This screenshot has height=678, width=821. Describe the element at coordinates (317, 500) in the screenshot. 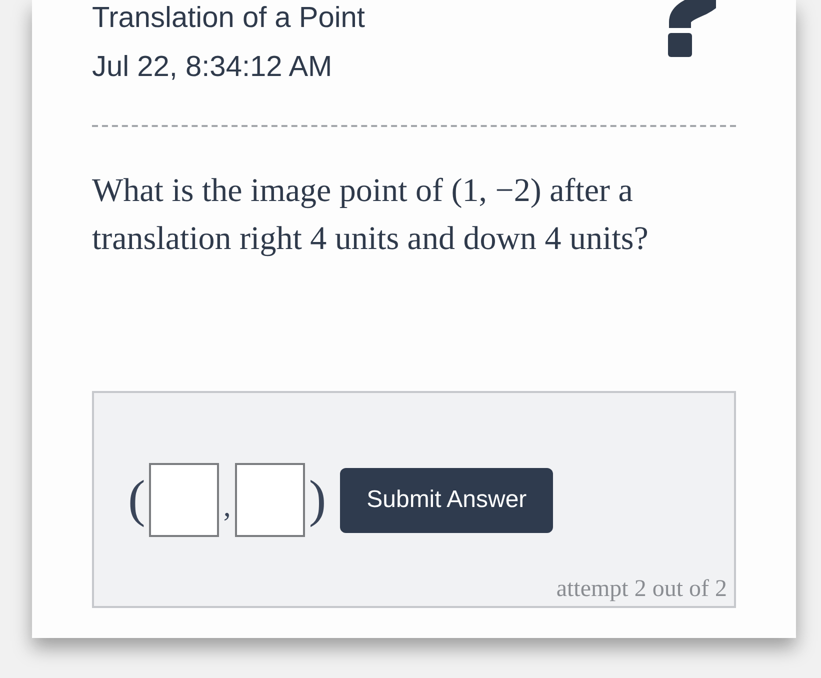

I see `parenthesis: )` at that location.